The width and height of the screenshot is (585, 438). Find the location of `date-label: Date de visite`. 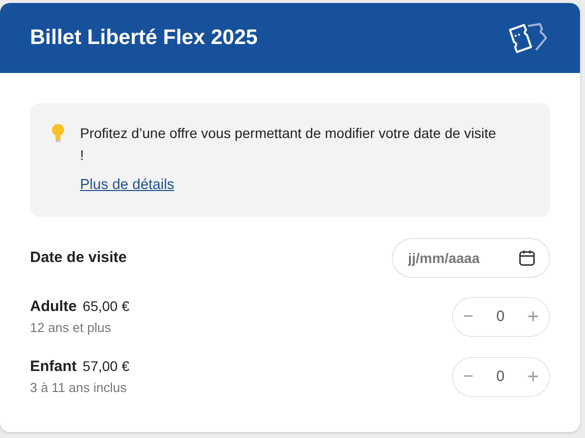

date-label: Date de visite is located at coordinates (78, 258).